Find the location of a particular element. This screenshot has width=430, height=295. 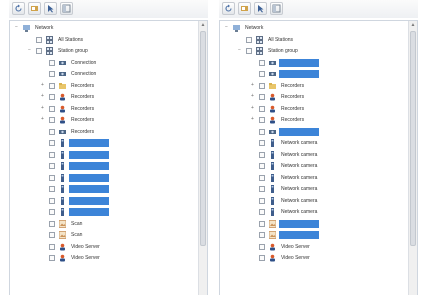

tree-row: Connection is located at coordinates (102, 74).